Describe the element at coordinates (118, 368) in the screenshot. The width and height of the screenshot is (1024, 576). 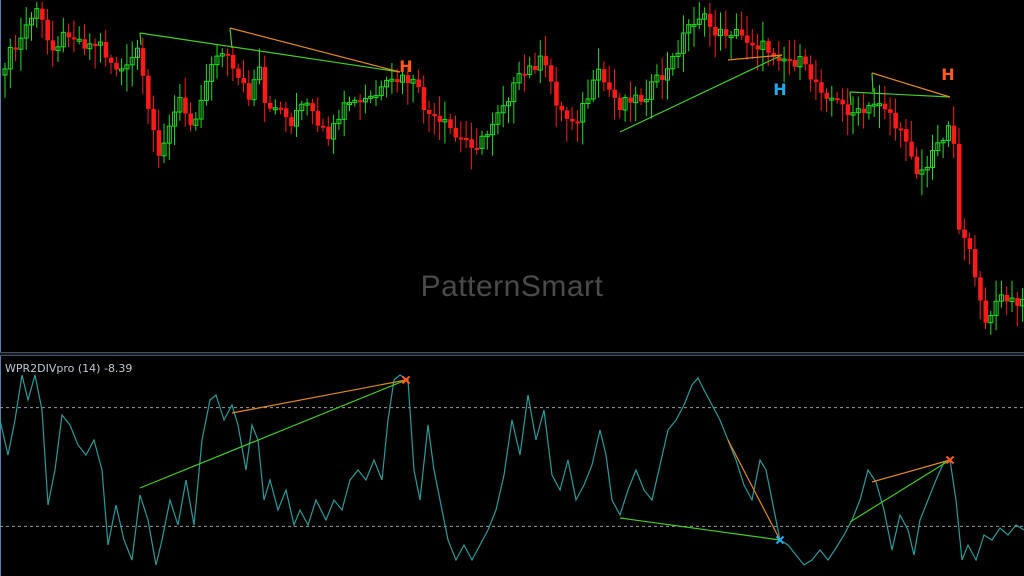
I see `indicator-value: -8.39` at that location.